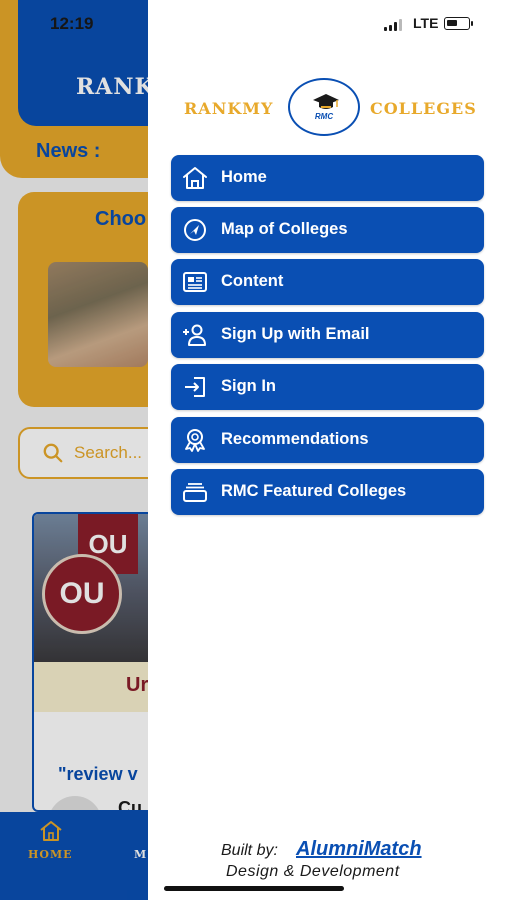 The height and width of the screenshot is (900, 507). I want to click on brand-text-left: RANKMY, so click(229, 108).